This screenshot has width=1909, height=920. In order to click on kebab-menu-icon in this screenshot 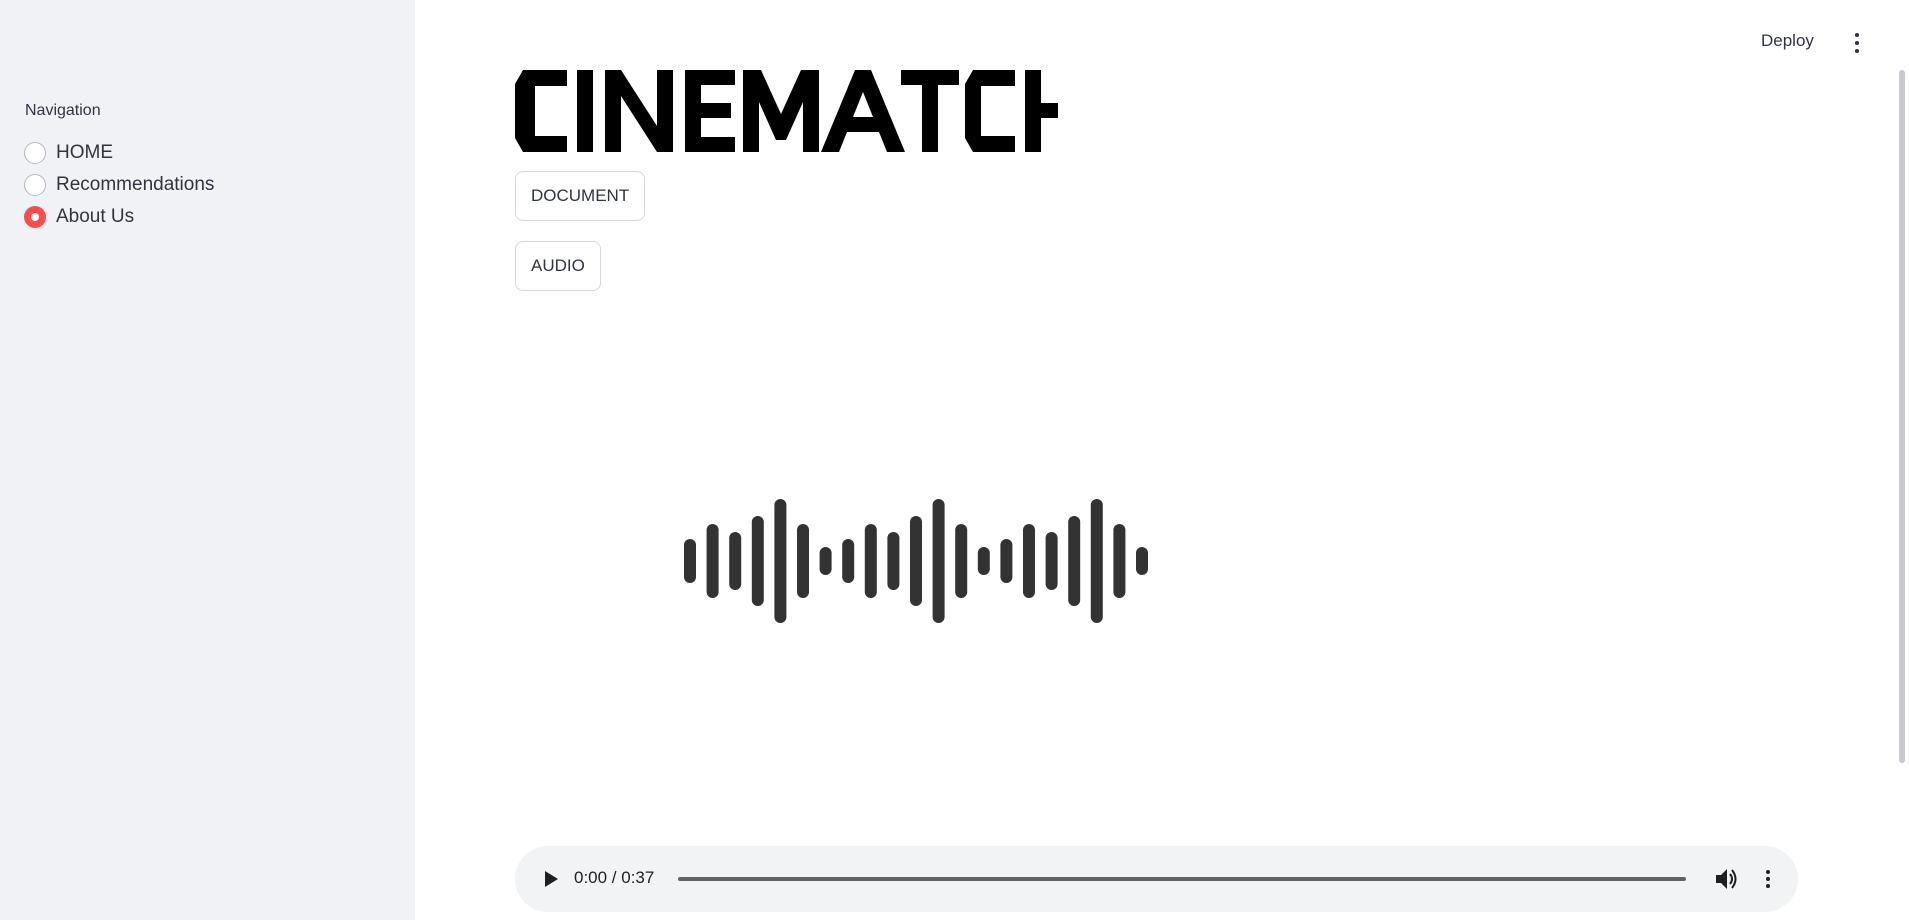, I will do `click(1857, 43)`.